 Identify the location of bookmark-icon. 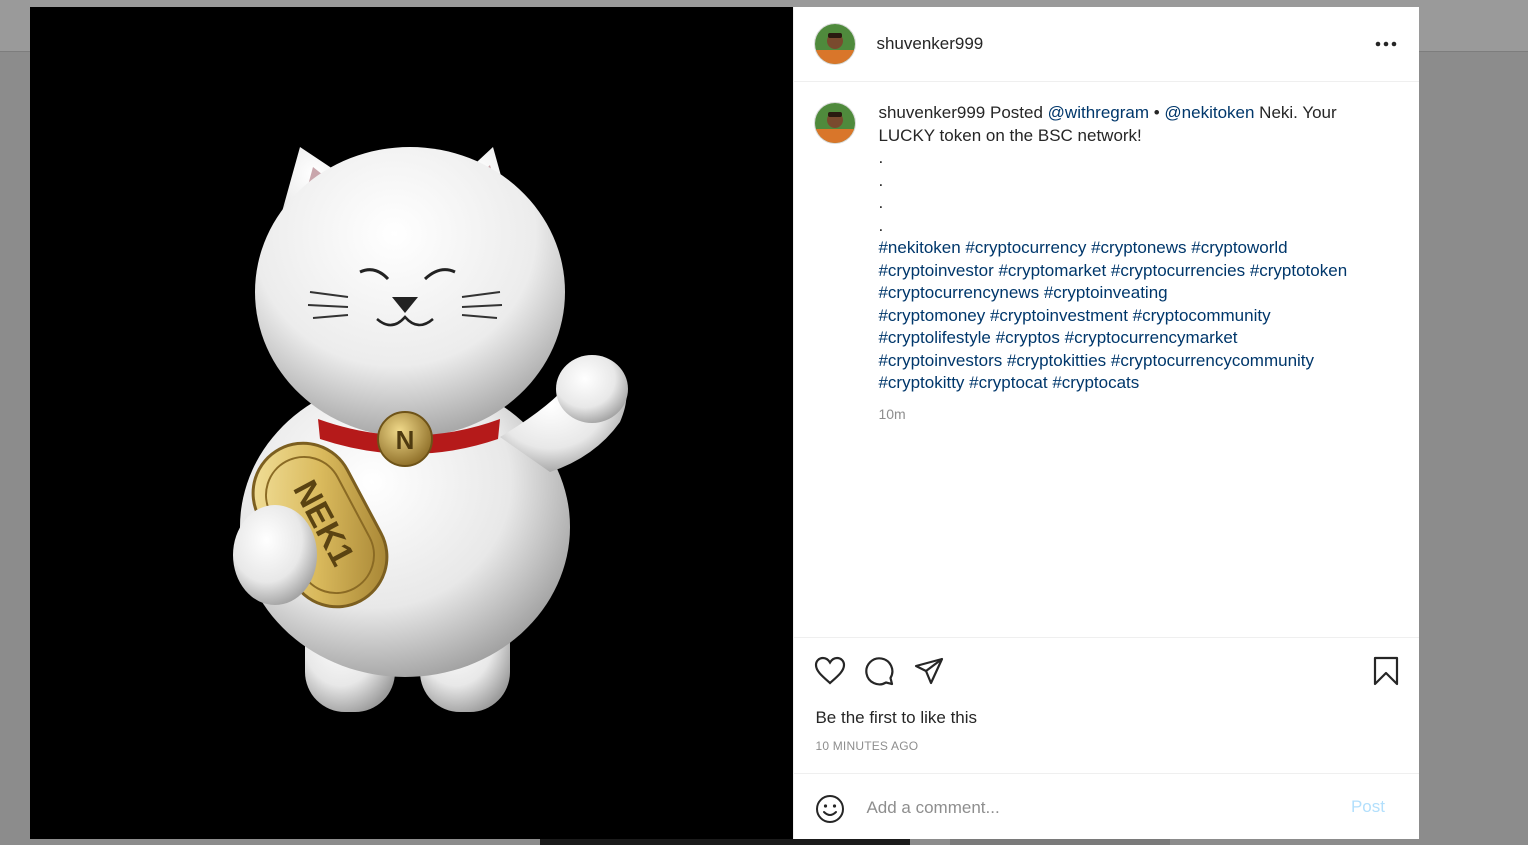
(1386, 673).